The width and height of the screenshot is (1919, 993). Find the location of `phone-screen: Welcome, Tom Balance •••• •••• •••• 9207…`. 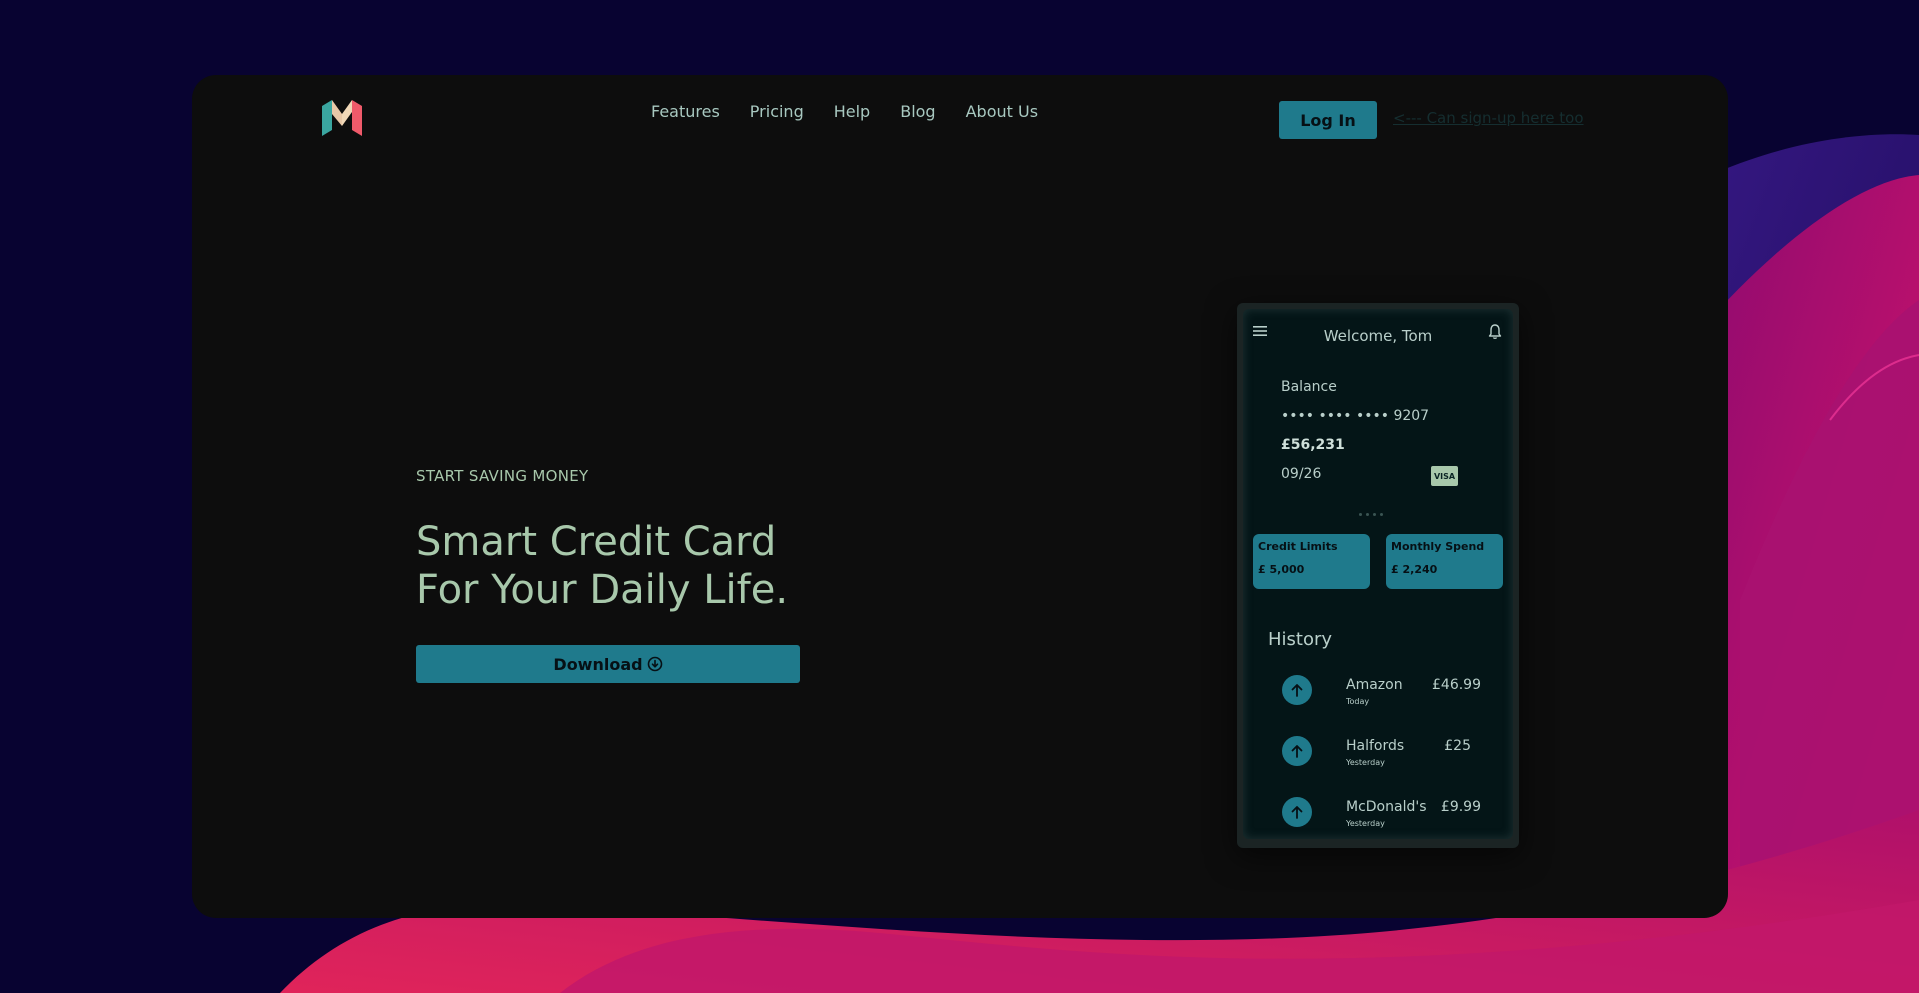

phone-screen: Welcome, Tom Balance •••• •••• •••• 9207… is located at coordinates (1378, 574).